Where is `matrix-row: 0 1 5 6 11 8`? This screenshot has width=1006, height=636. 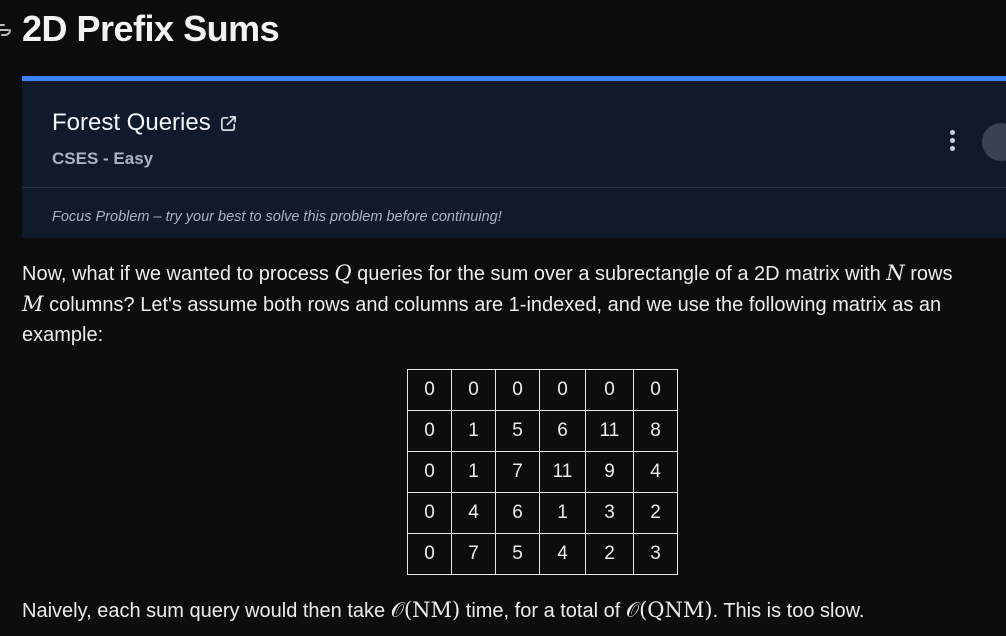
matrix-row: 0 1 5 6 11 8 is located at coordinates (542, 431).